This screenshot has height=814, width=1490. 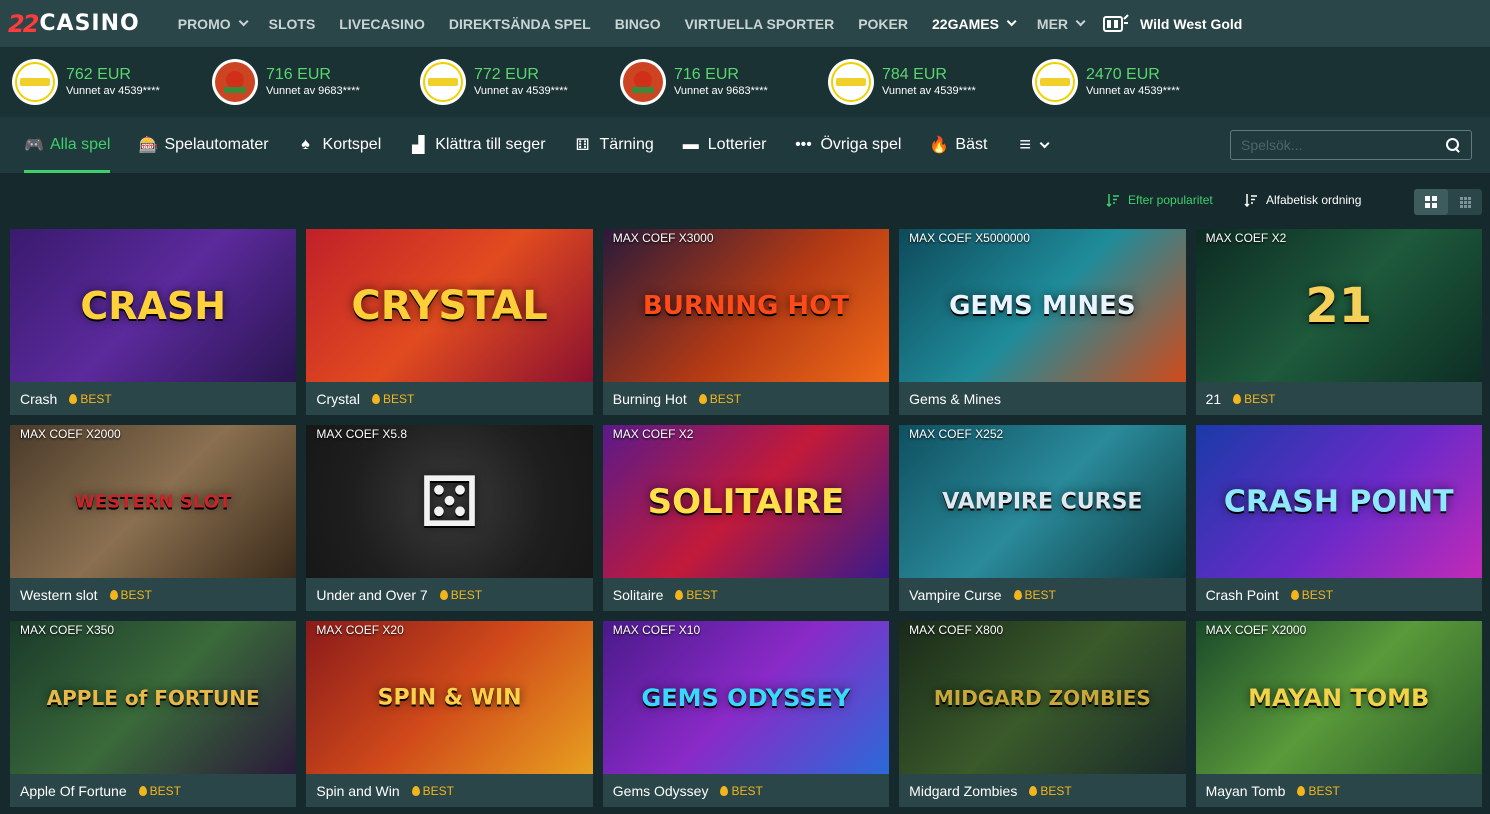 What do you see at coordinates (1338, 697) in the screenshot?
I see `game-thumbnail: MAX COEF X2000 MAYAN TOMB` at bounding box center [1338, 697].